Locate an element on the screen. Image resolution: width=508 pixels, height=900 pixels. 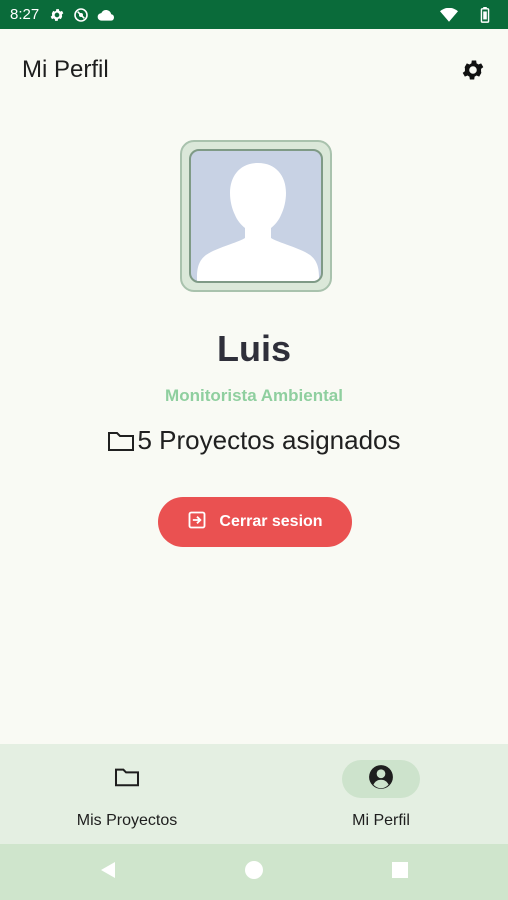
logout-icon is located at coordinates (197, 522).